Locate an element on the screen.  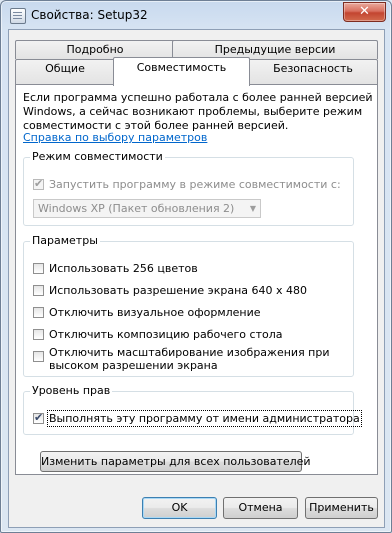
tab-label: Совместимость is located at coordinates (181, 67).